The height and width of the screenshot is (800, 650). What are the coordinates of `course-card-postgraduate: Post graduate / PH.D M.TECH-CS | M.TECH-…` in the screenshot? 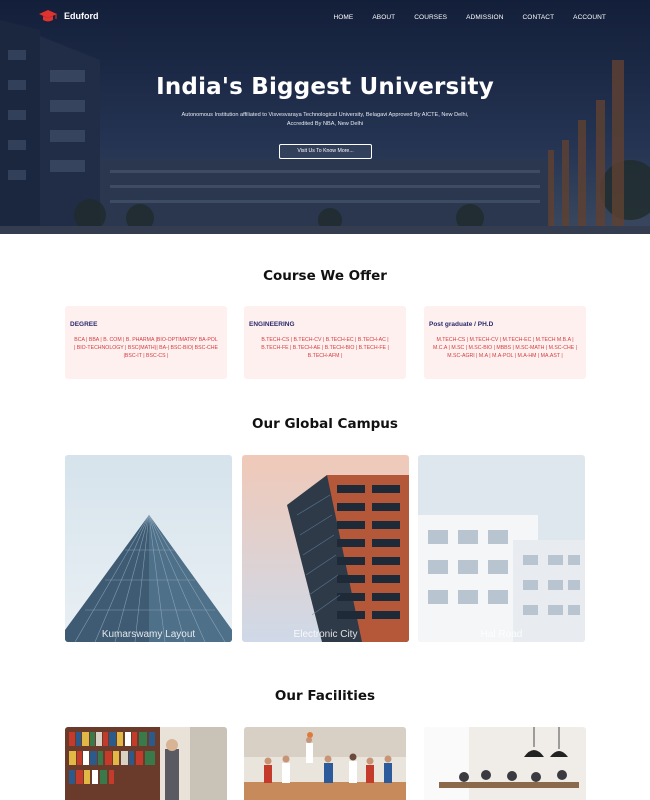 It's located at (505, 342).